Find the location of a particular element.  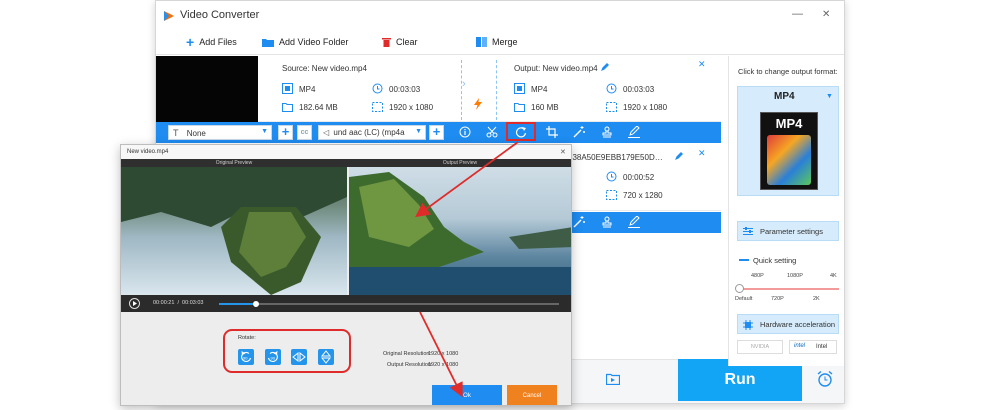

annotation-arrows is located at coordinates (467, 269).